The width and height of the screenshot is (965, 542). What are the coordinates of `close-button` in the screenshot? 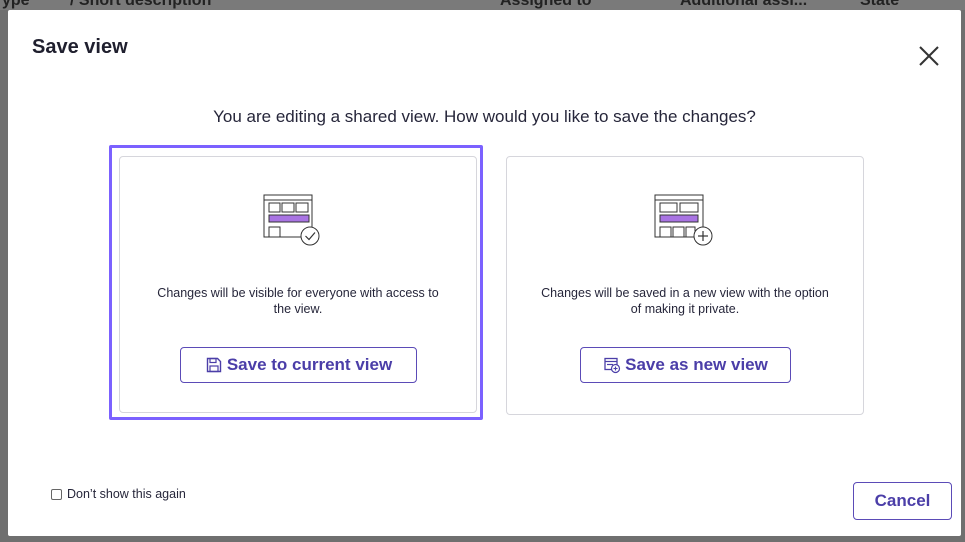 It's located at (929, 56).